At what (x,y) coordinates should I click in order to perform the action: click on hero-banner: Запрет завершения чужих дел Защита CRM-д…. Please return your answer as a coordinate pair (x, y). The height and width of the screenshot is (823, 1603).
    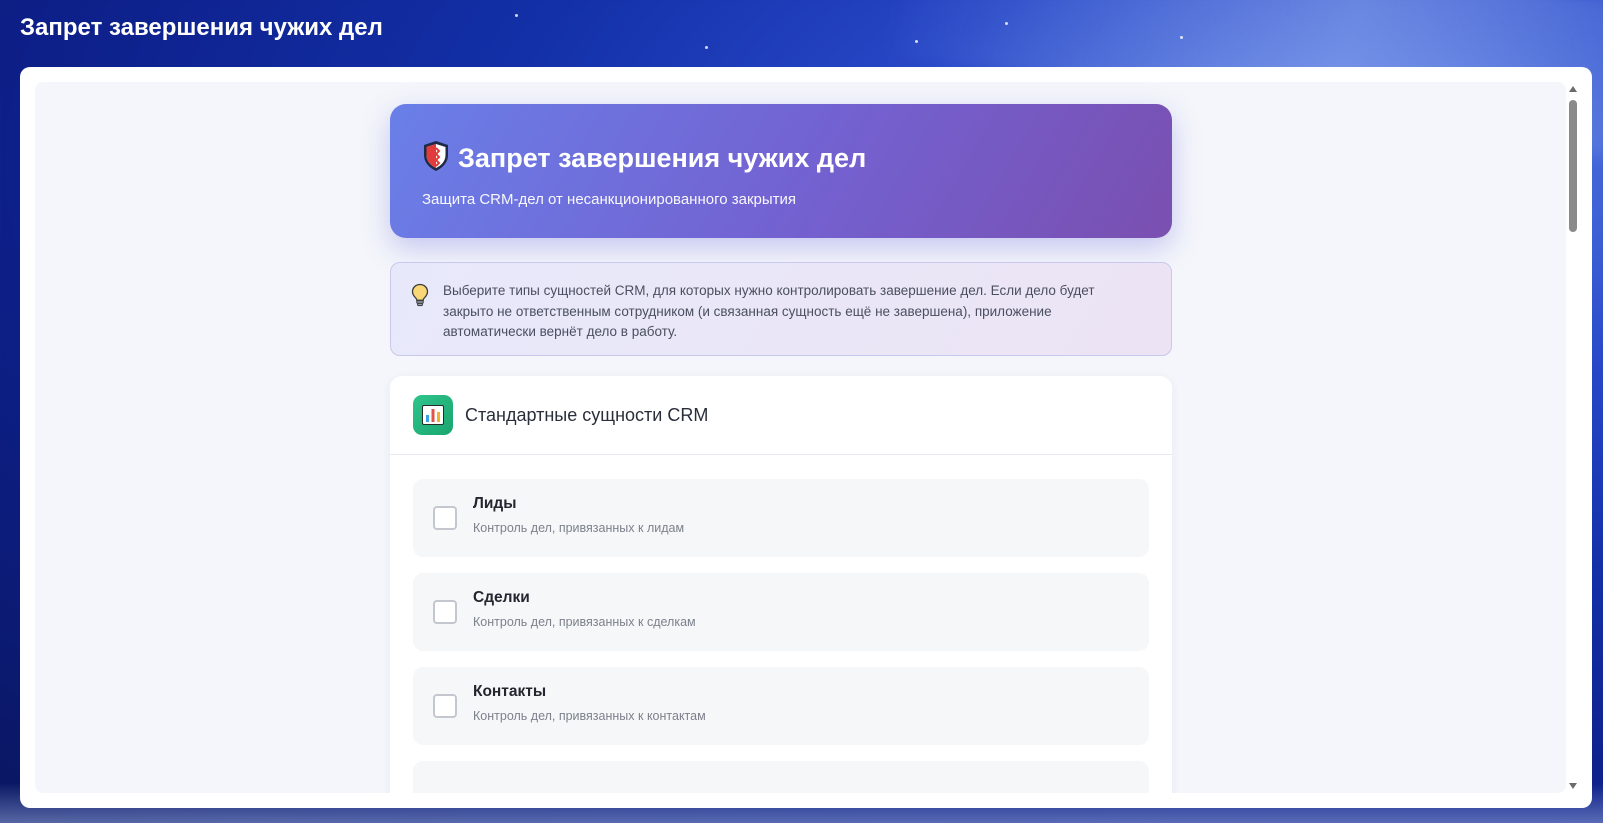
    Looking at the image, I should click on (781, 171).